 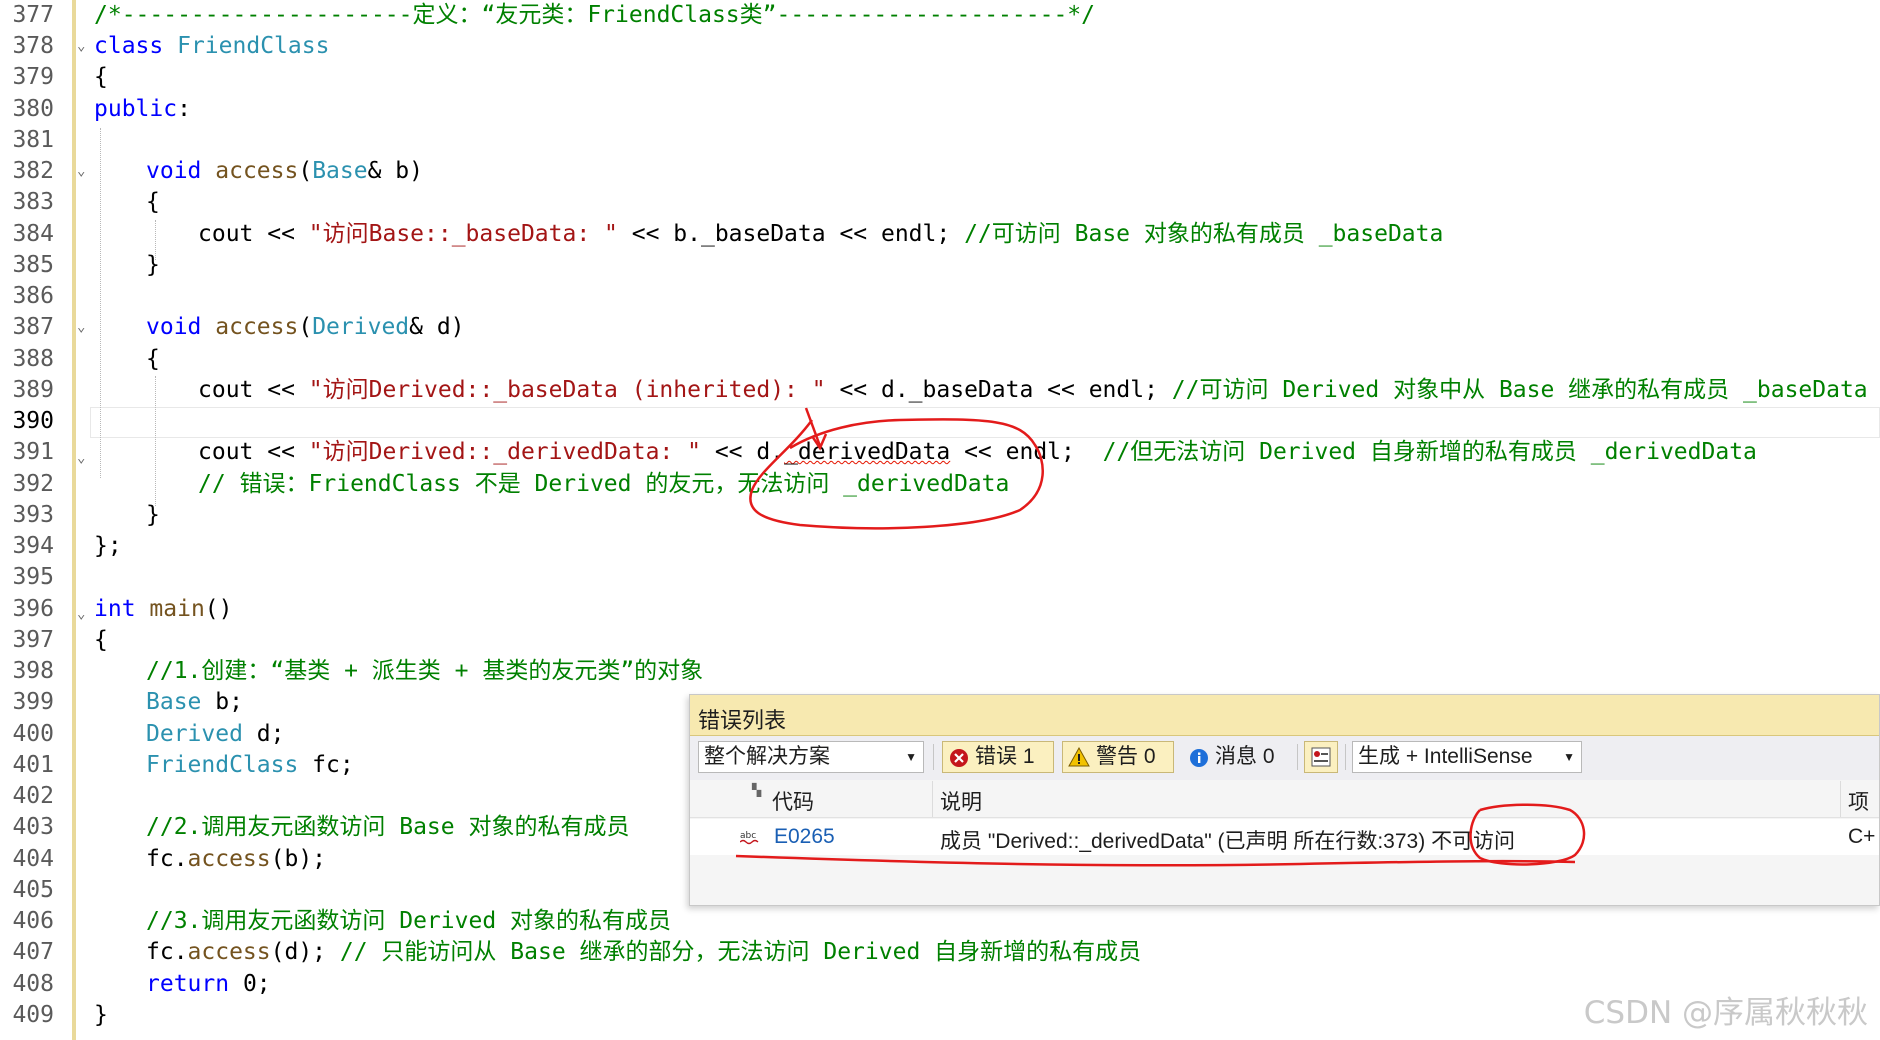 I want to click on line-number: 387, so click(x=33, y=327).